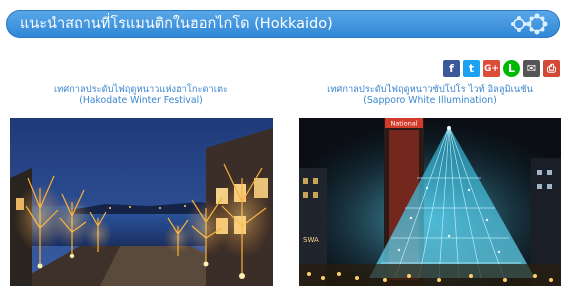  I want to click on snowflake-icon, so click(530, 24).